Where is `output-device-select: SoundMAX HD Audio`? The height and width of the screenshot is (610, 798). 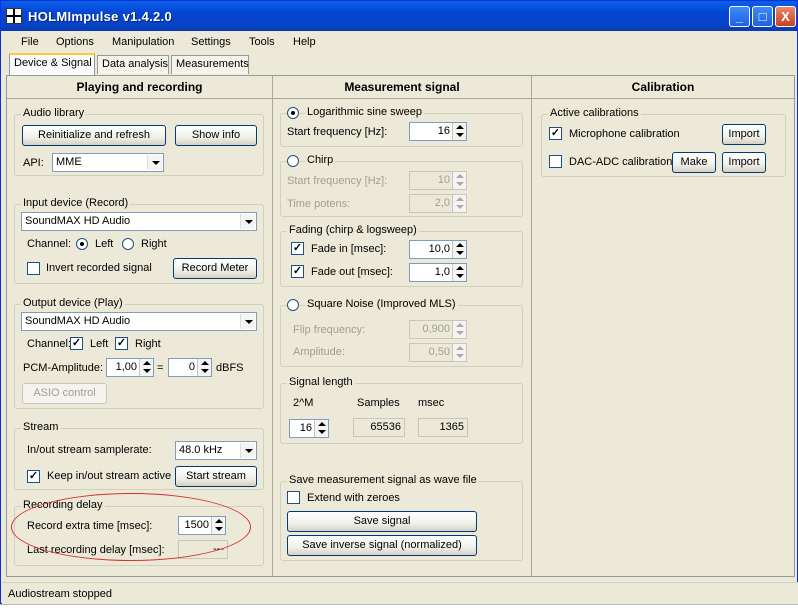 output-device-select: SoundMAX HD Audio is located at coordinates (139, 321).